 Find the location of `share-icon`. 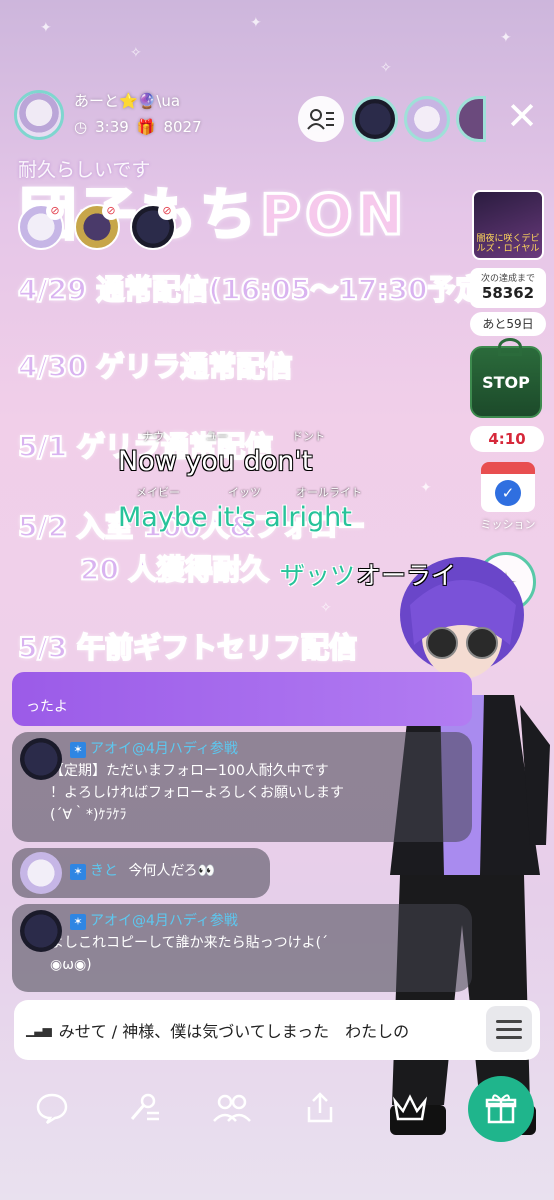

share-icon is located at coordinates (320, 1107).